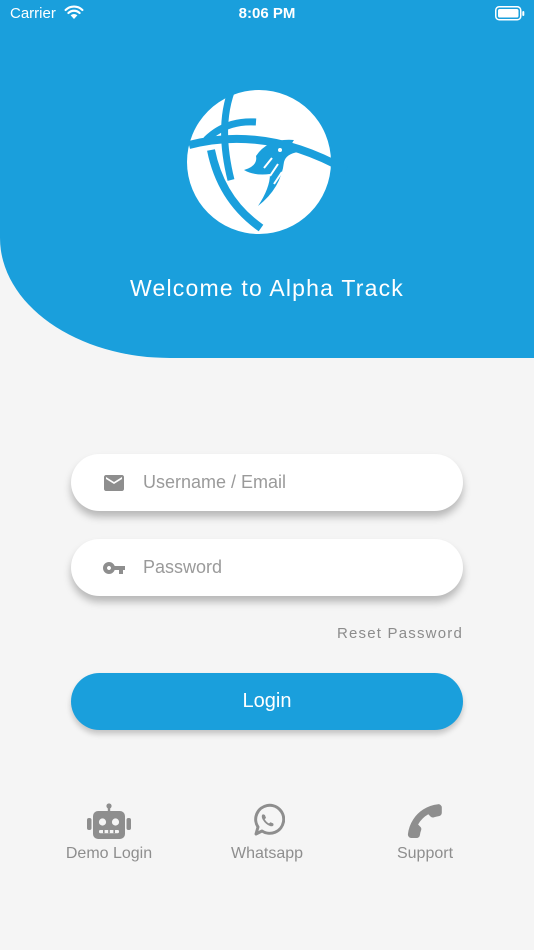 The image size is (534, 950). Describe the element at coordinates (400, 633) in the screenshot. I see `reset-password-link: Reset Password` at that location.